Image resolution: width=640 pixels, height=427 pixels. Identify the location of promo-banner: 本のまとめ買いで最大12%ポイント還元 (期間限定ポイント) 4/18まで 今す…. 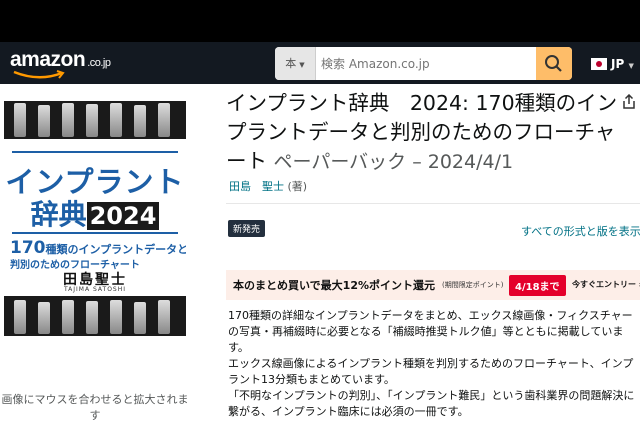
(433, 285).